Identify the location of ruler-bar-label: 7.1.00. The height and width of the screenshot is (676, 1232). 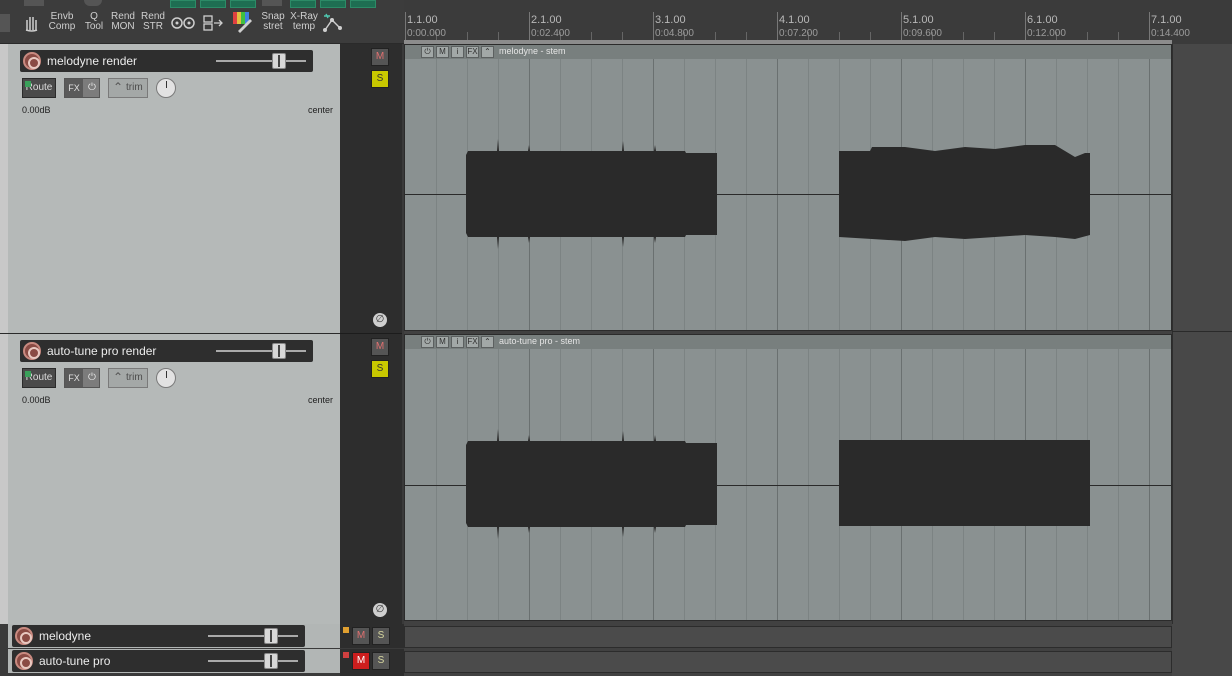
(1166, 20).